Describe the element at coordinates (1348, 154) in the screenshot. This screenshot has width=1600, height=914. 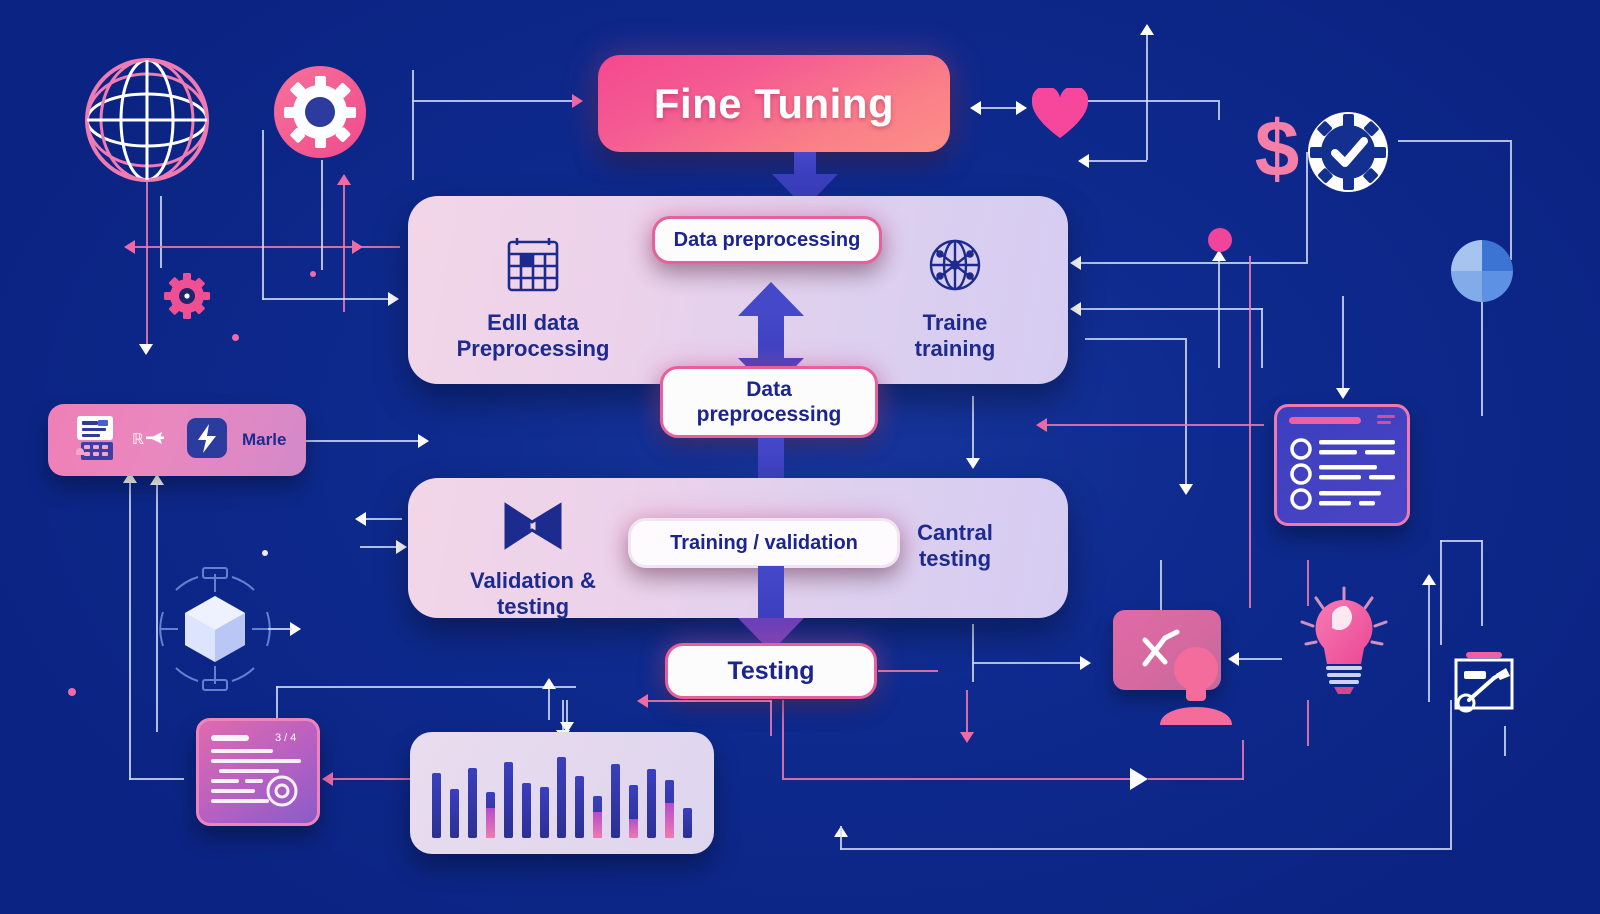
I see `gear-check-icon` at that location.